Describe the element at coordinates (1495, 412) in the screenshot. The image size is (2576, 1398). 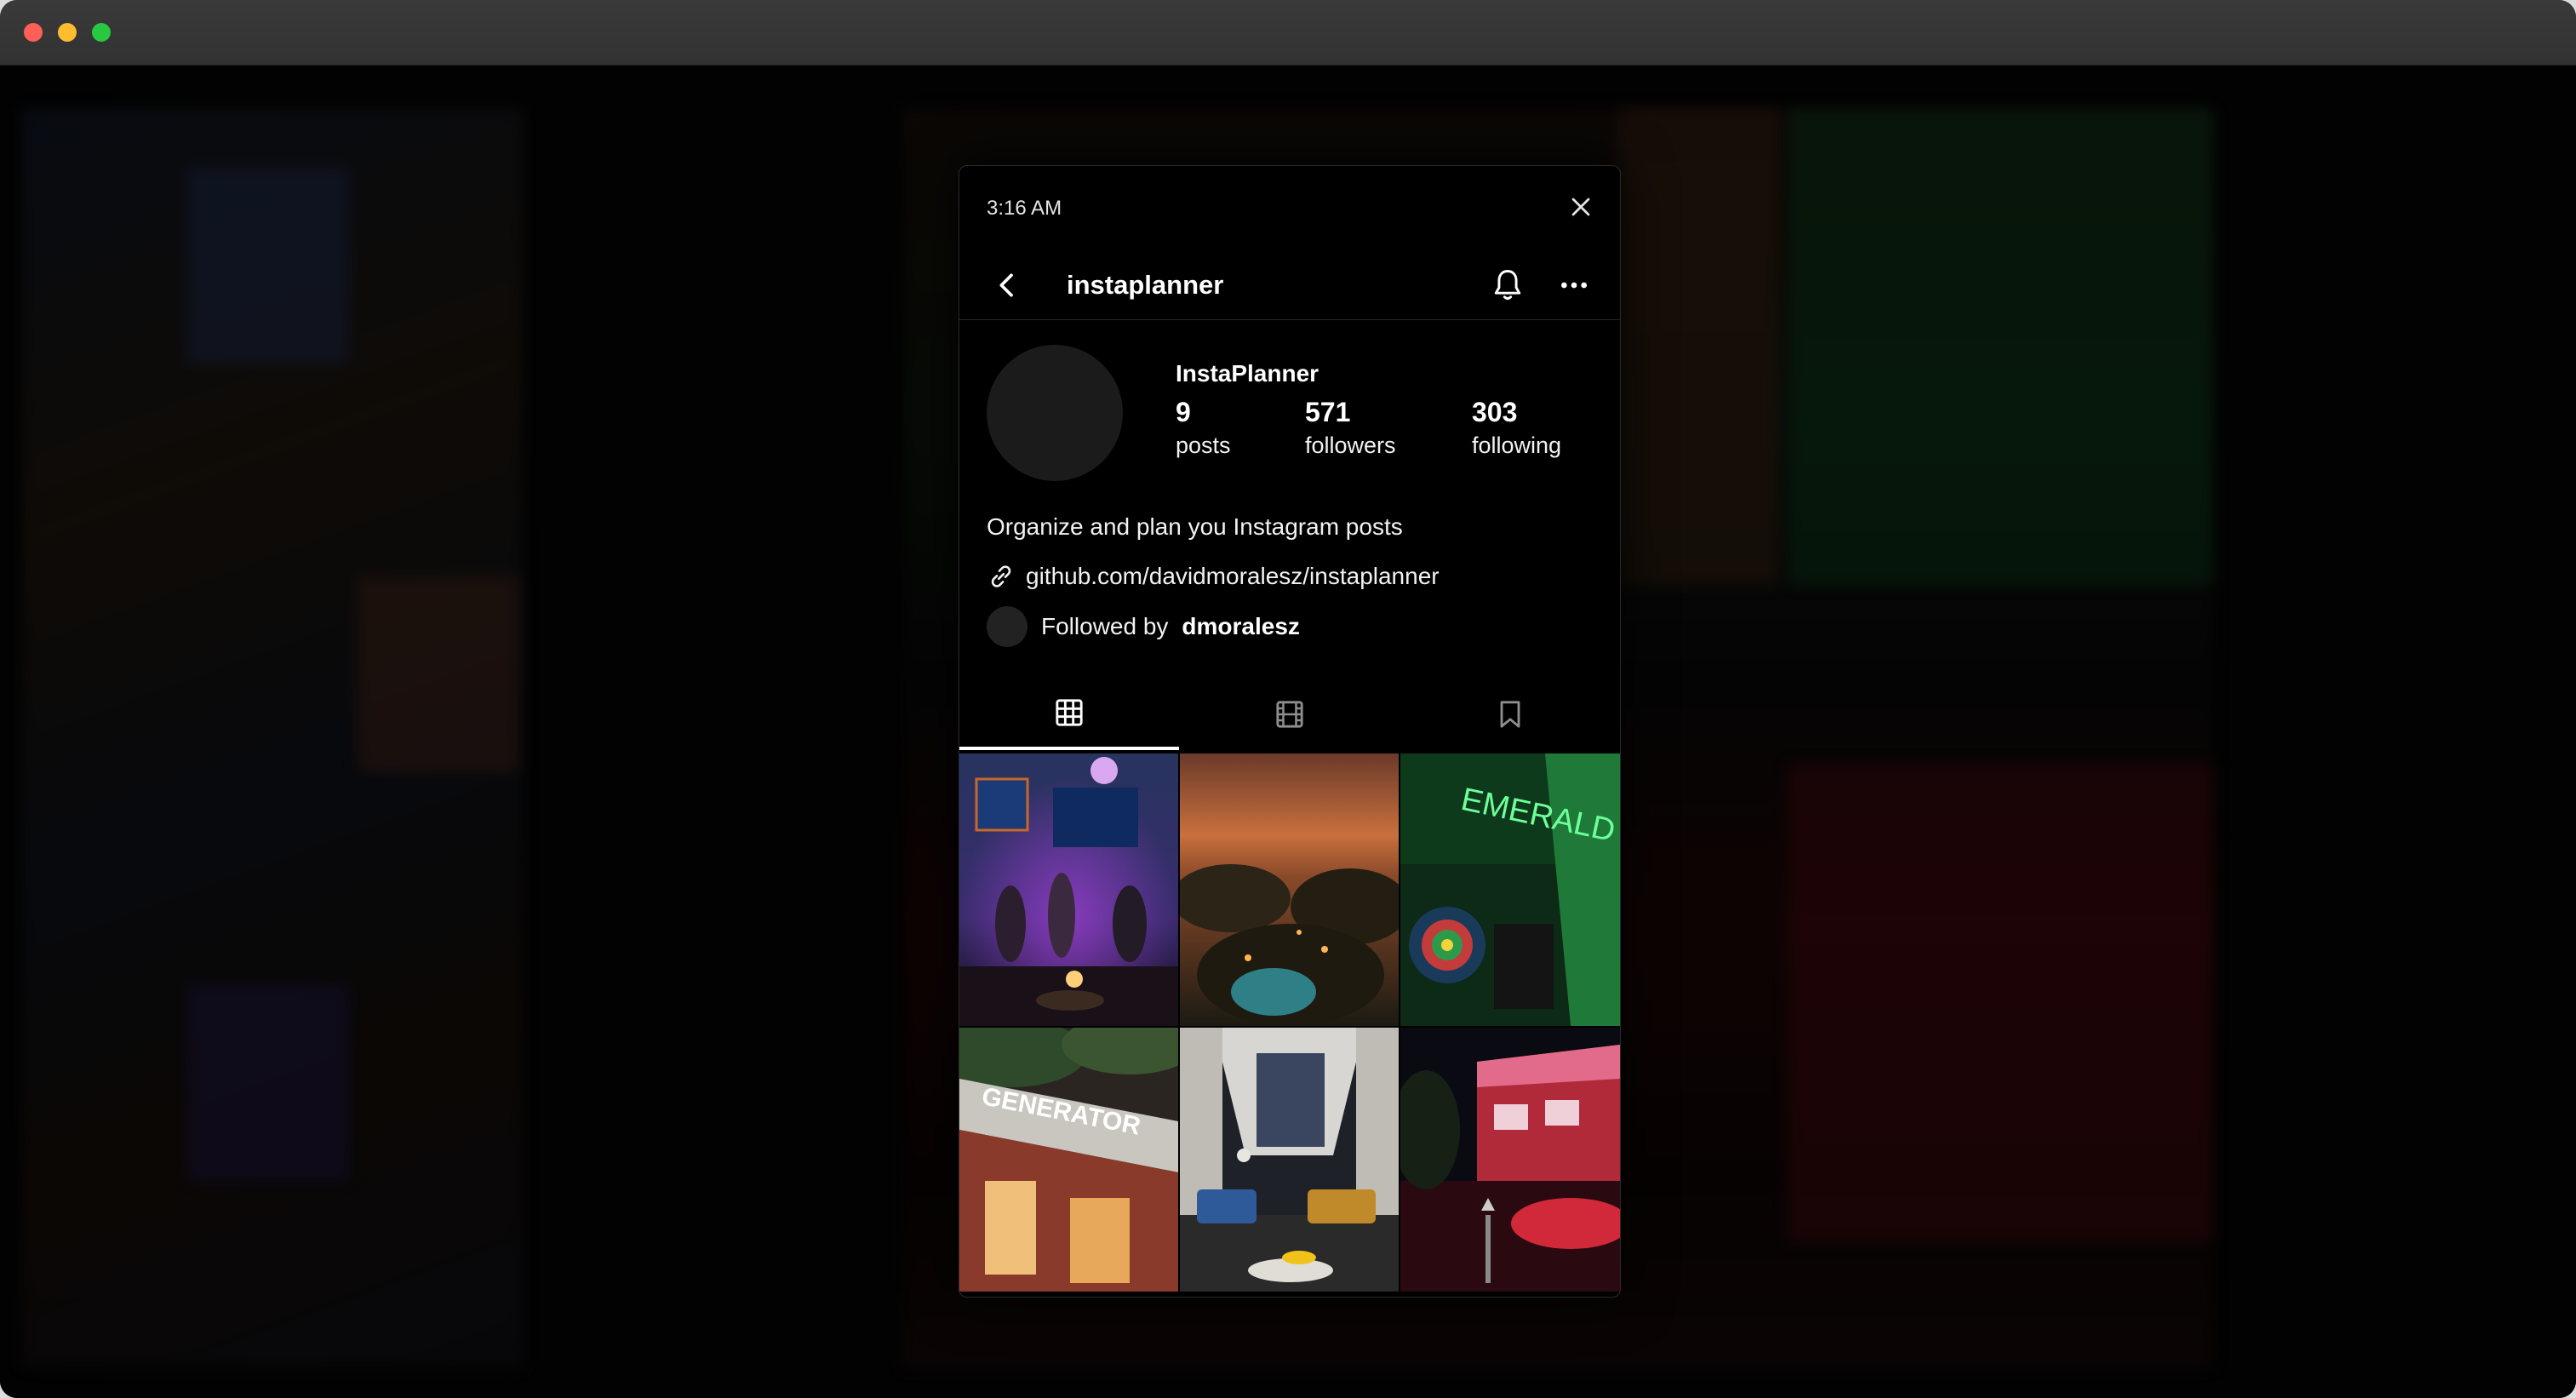
I see `stat-following-value: 303` at that location.